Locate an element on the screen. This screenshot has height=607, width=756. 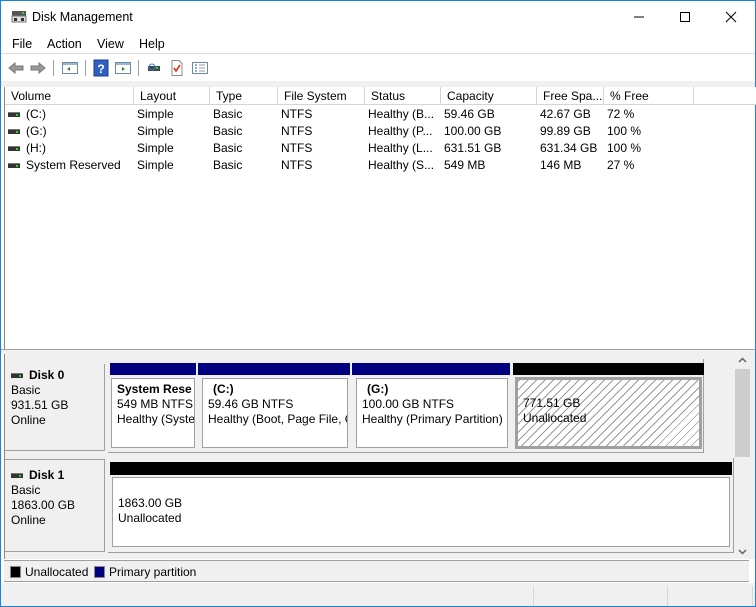
maximize-icon is located at coordinates (685, 16).